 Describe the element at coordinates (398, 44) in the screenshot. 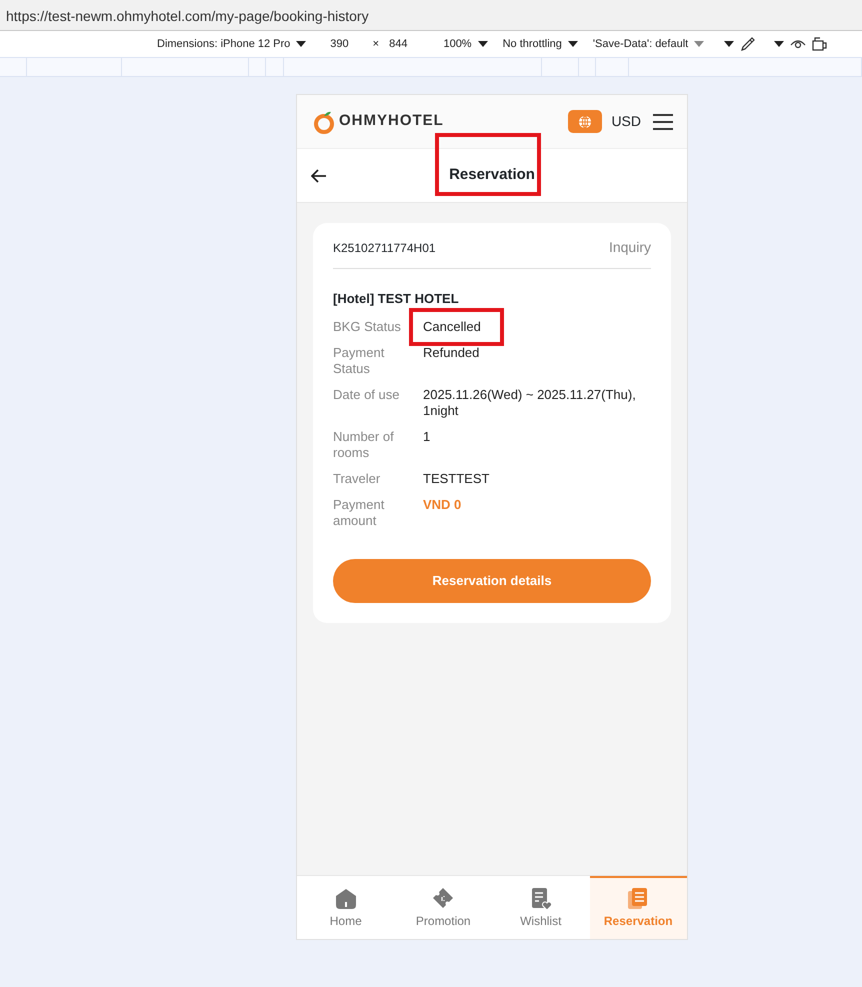

I see `height-value: 844` at that location.